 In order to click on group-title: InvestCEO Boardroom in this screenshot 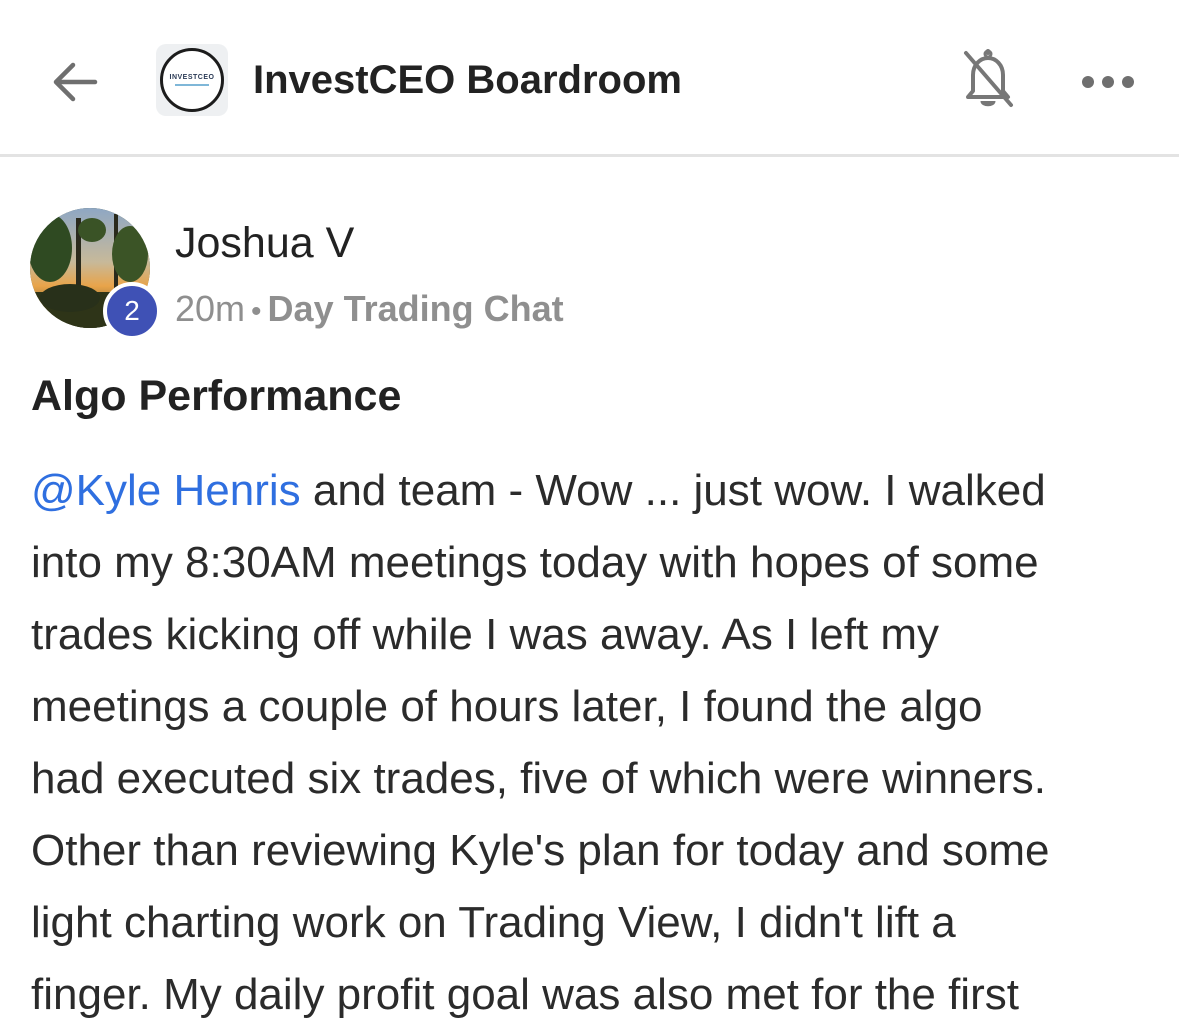, I will do `click(467, 80)`.